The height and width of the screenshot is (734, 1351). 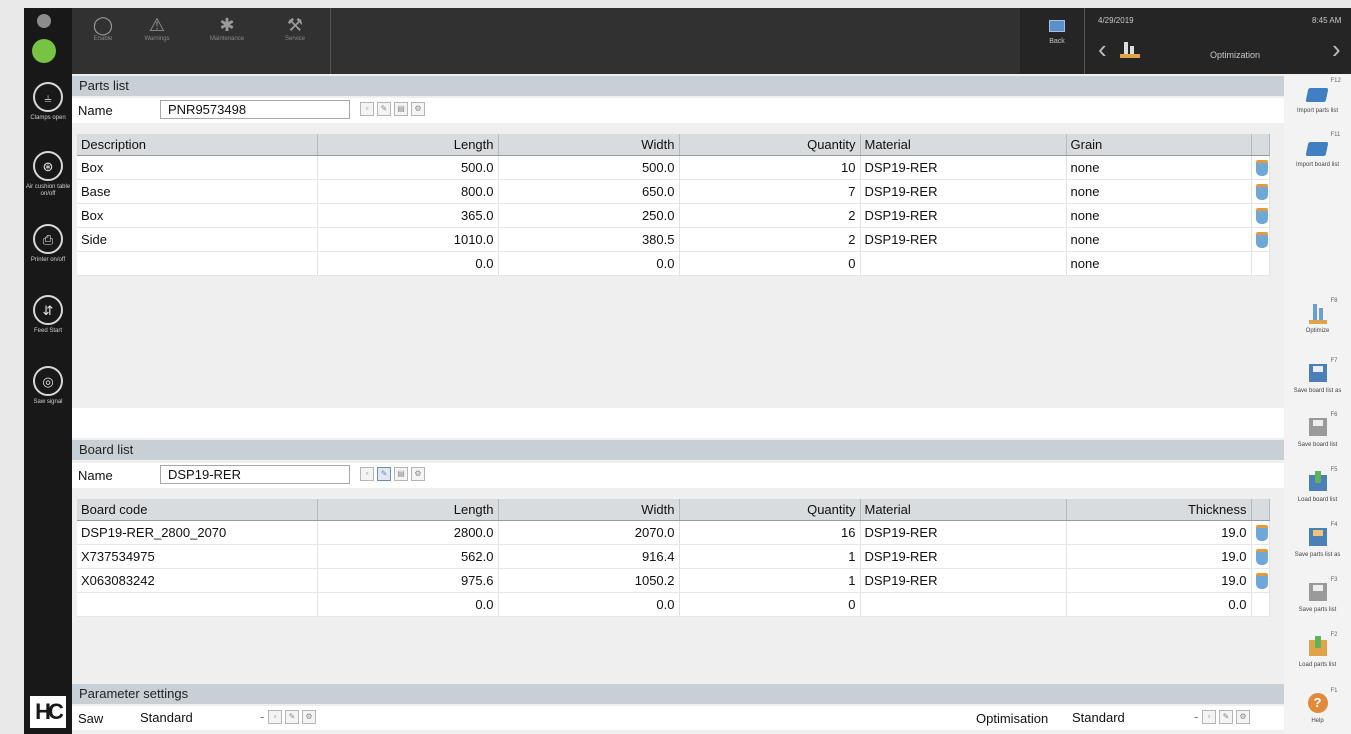 I want to click on parts-edit-button: ✎, so click(x=384, y=109).